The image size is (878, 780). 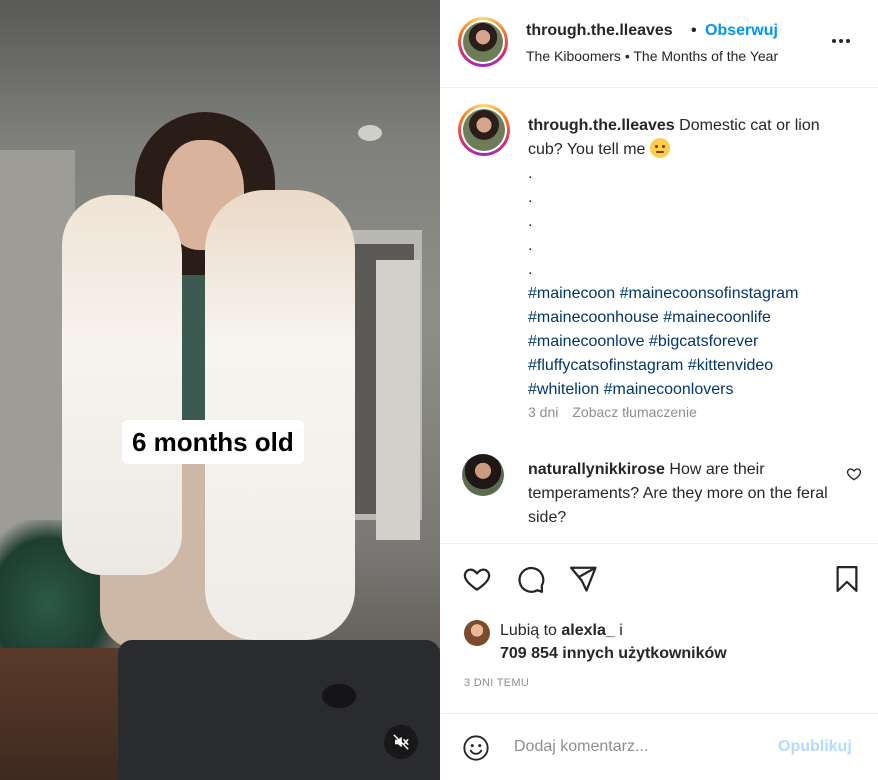 I want to click on more-options-icon, so click(x=844, y=41).